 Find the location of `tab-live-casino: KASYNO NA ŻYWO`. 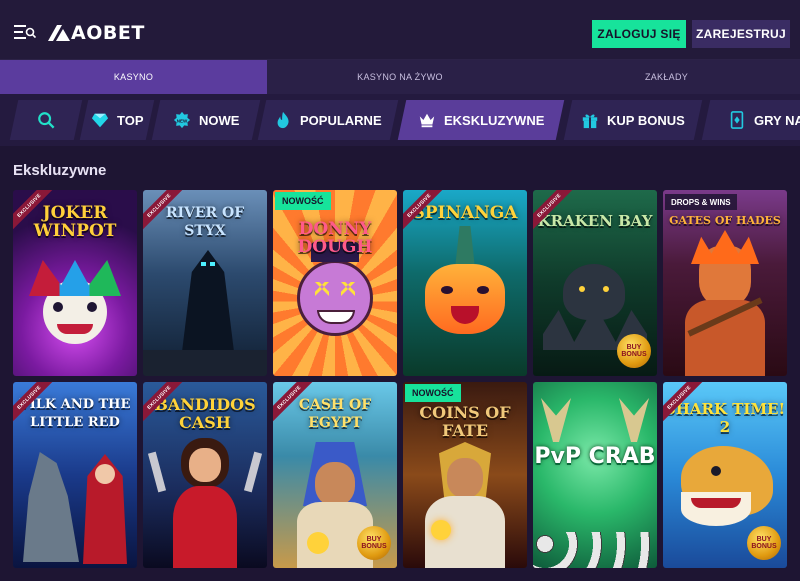

tab-live-casino: KASYNO NA ŻYWO is located at coordinates (400, 77).